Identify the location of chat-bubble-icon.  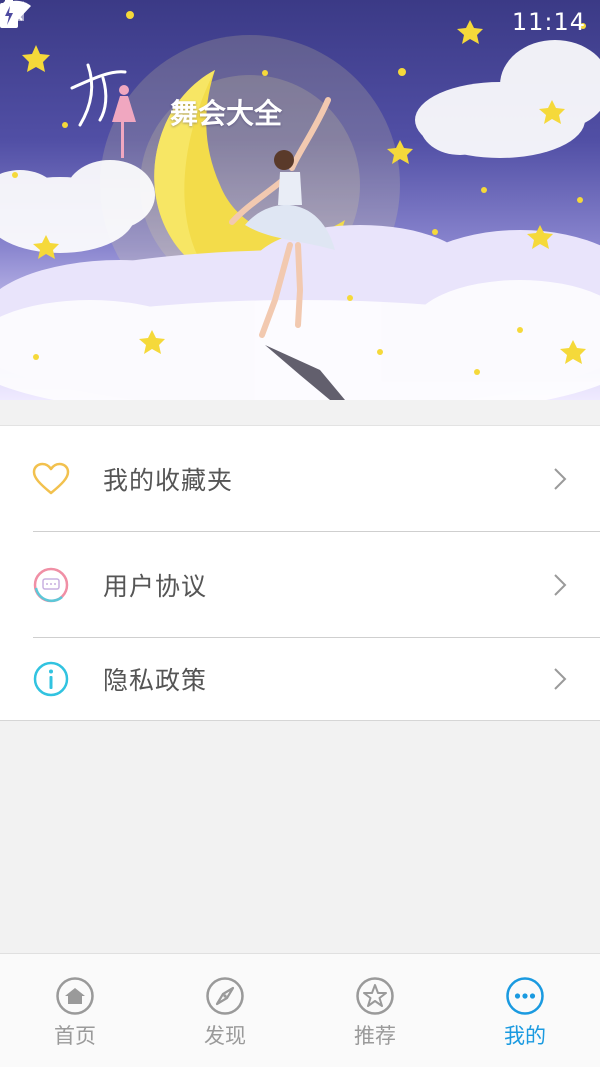
(51, 585).